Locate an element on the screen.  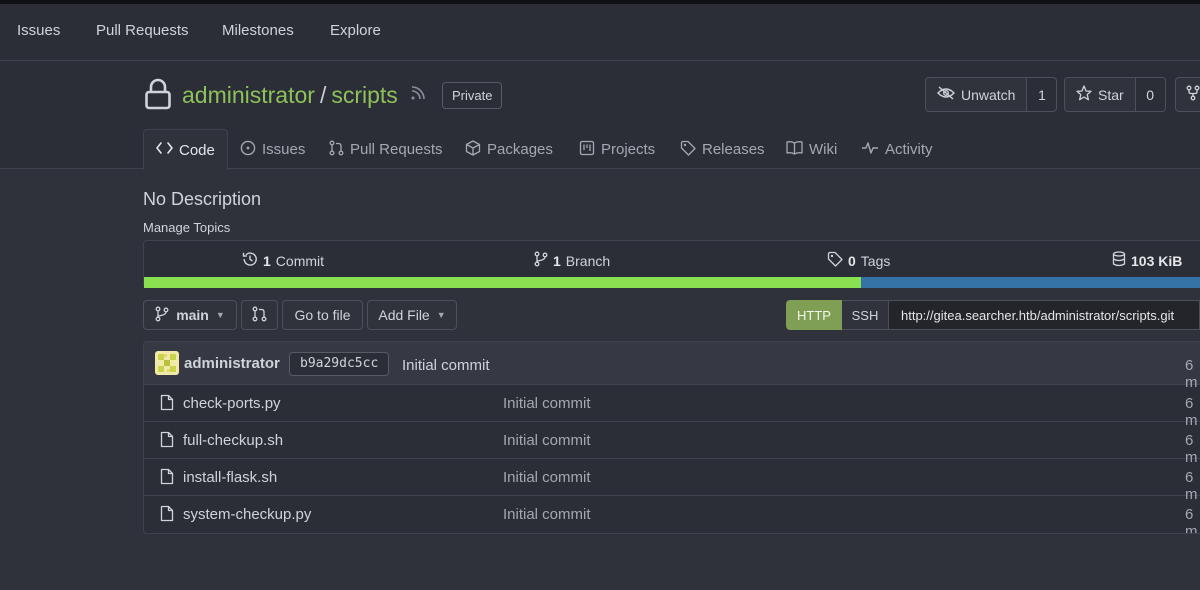
commits-label: Commit is located at coordinates (300, 260).